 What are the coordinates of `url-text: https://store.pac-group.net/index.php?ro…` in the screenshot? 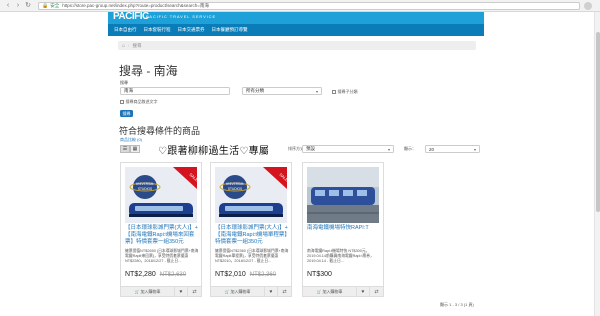 It's located at (135, 5).